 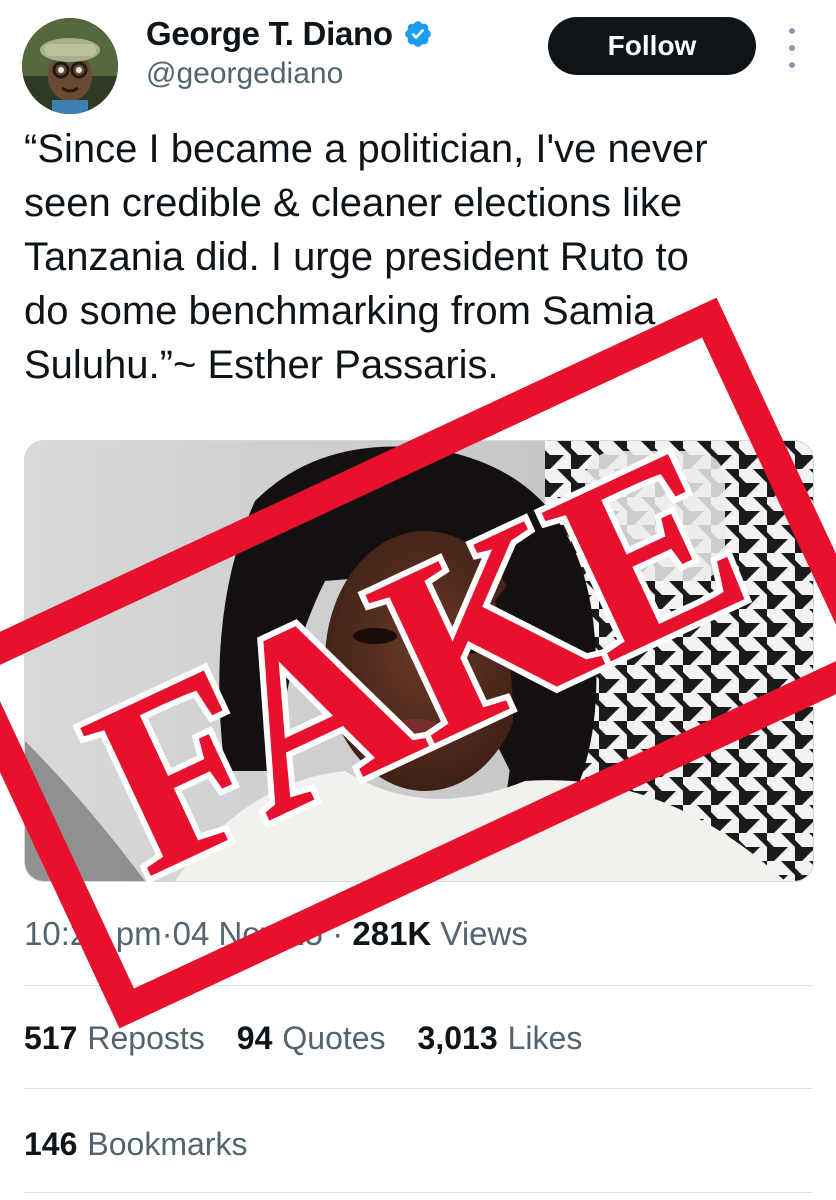 I want to click on bookmarks-stat: 146 Bookmarks, so click(x=135, y=1144).